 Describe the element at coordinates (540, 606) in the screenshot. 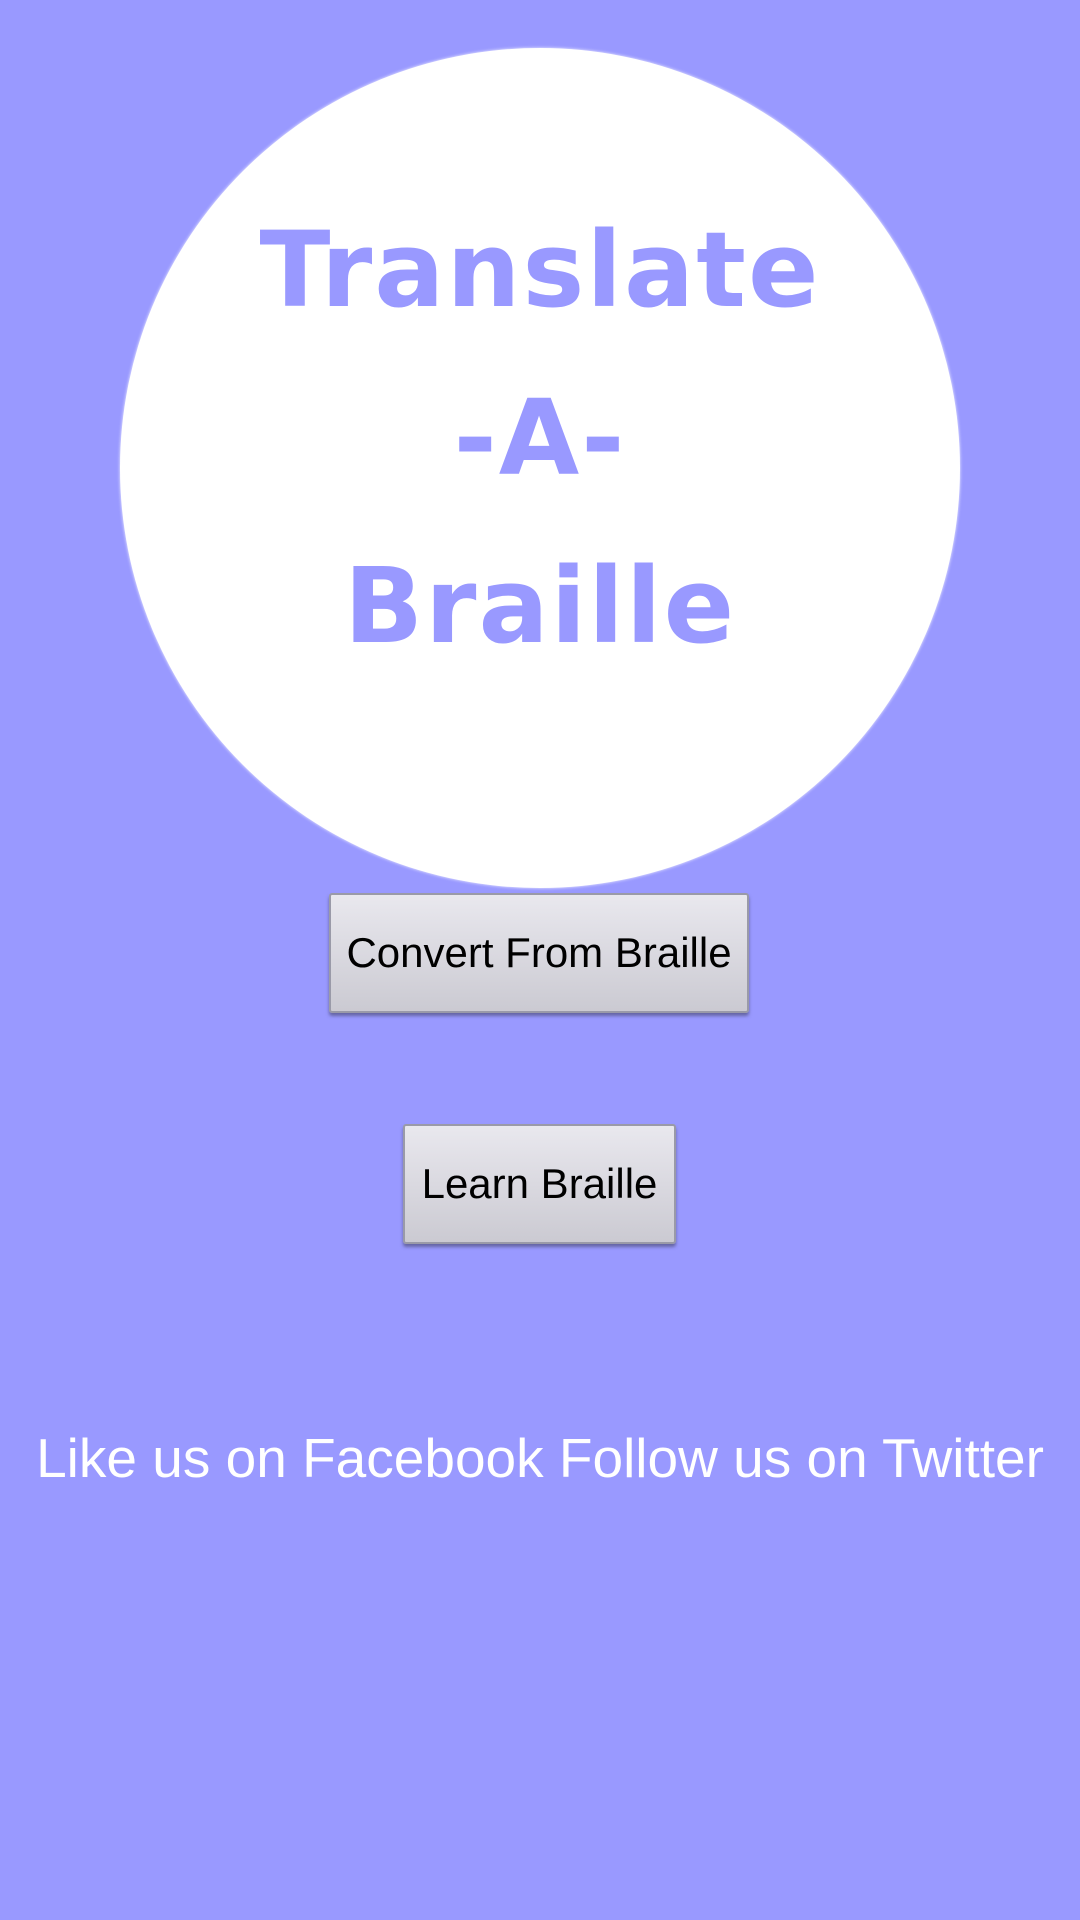

I see `logo-text-braille: Braille` at that location.